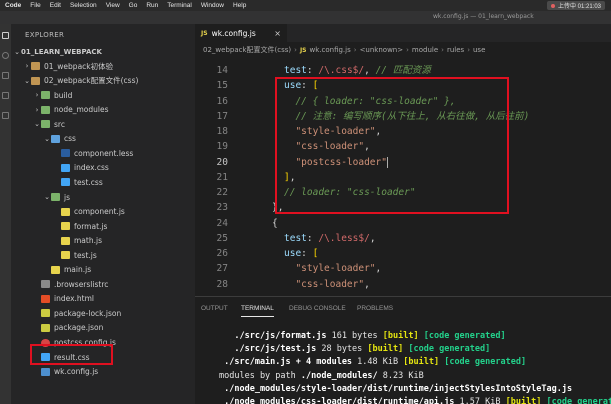 This screenshot has width=611, height=404. I want to click on tree-item-label: index.html, so click(74, 299).